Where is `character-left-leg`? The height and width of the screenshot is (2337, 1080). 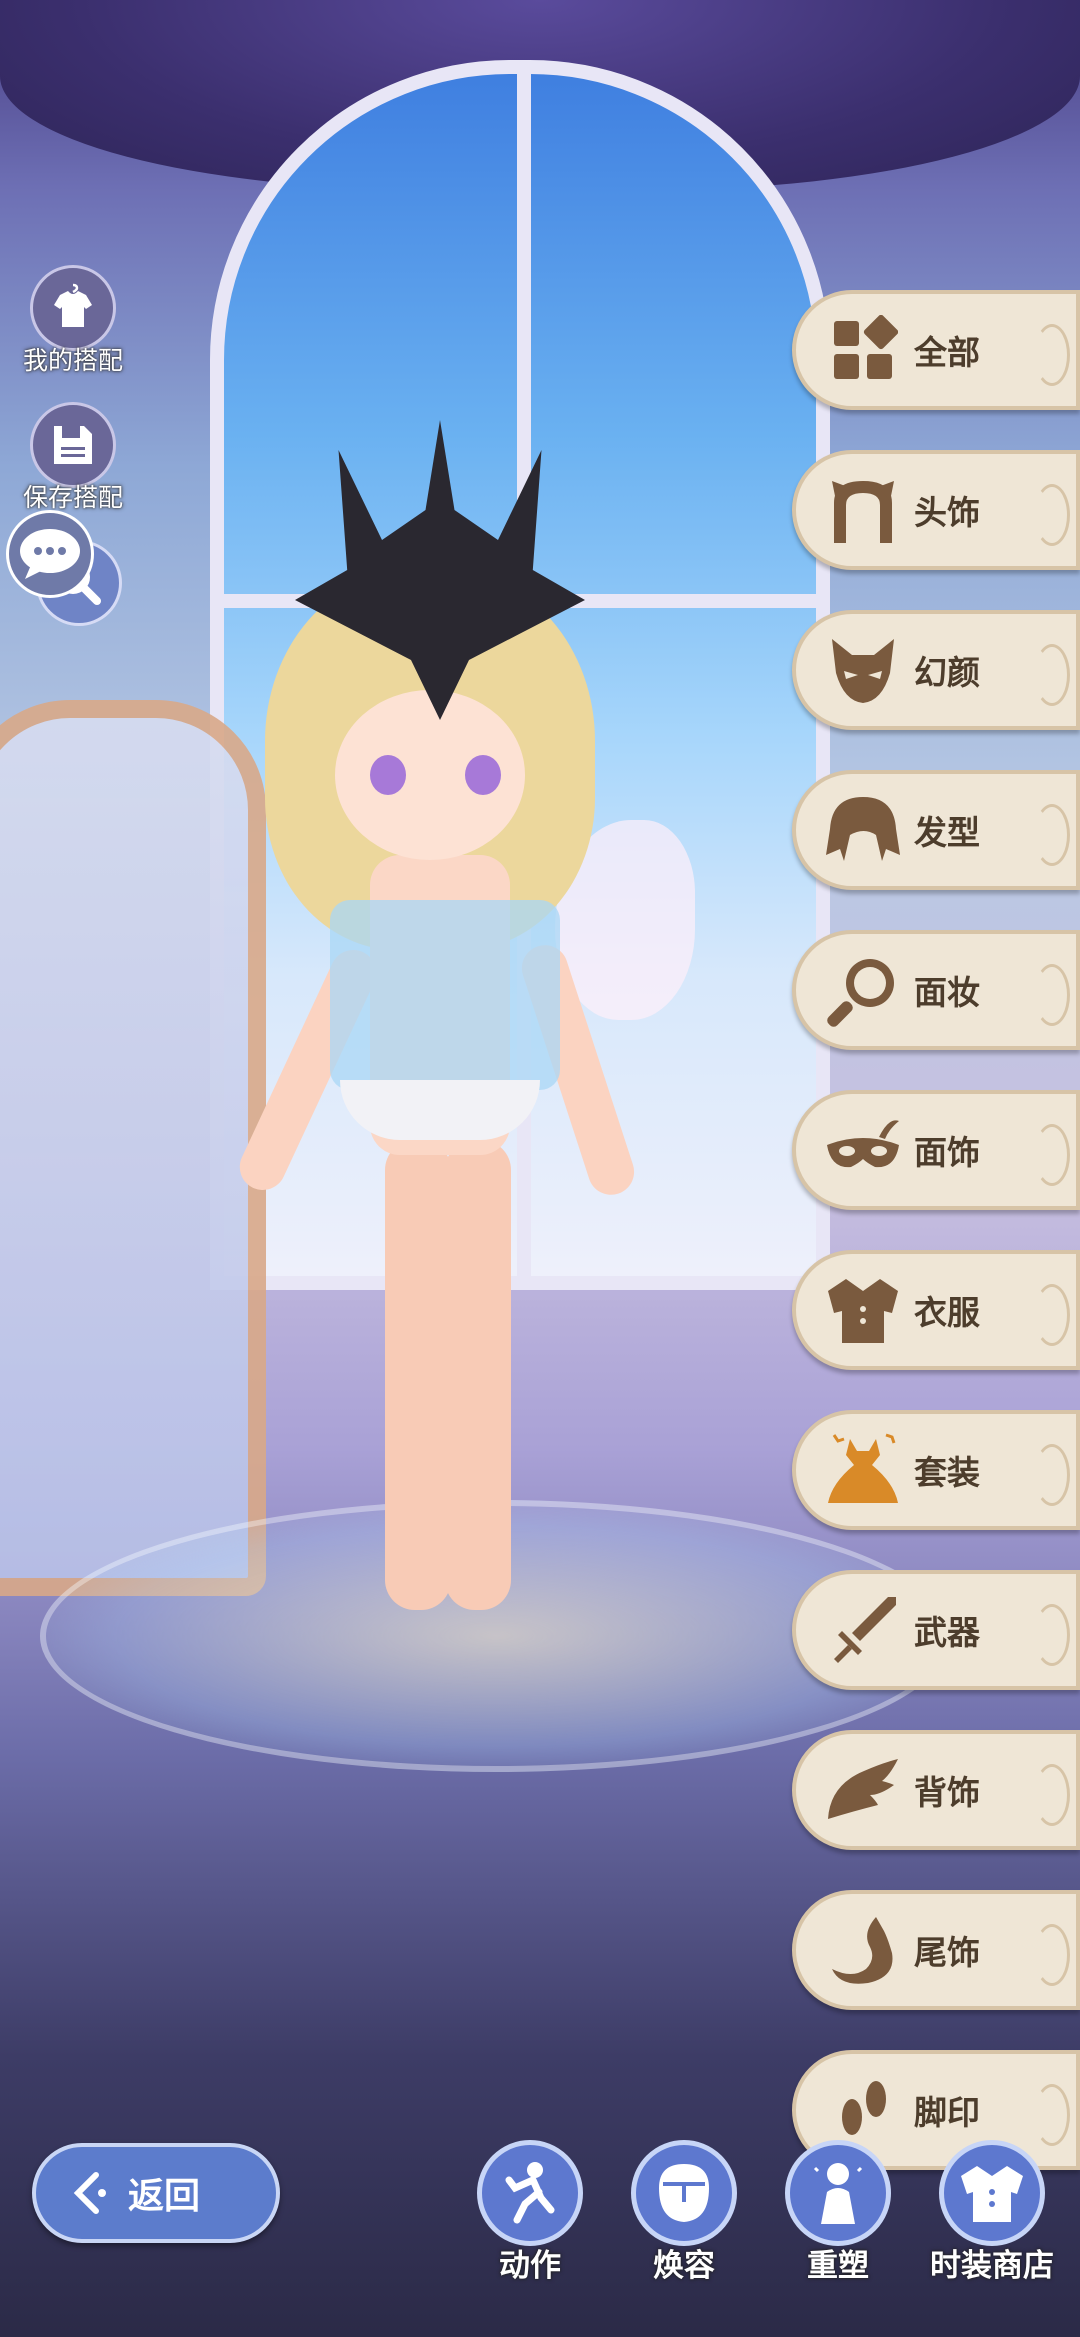
character-left-leg is located at coordinates (418, 1375).